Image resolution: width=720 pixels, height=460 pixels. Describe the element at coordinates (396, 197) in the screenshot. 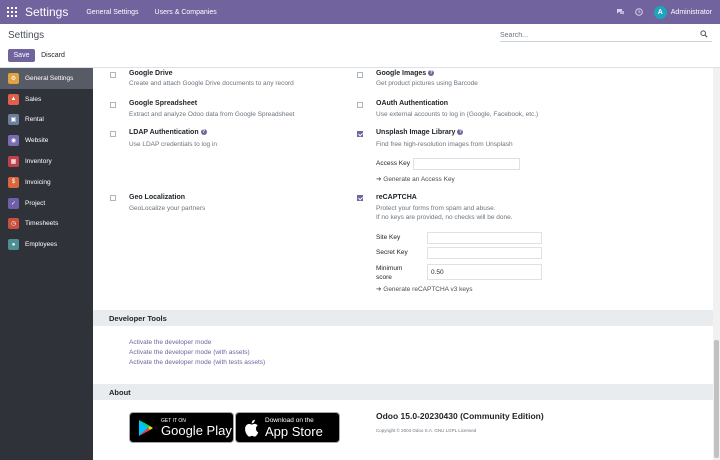

I see `recaptcha-title: reCAPTCHA` at that location.